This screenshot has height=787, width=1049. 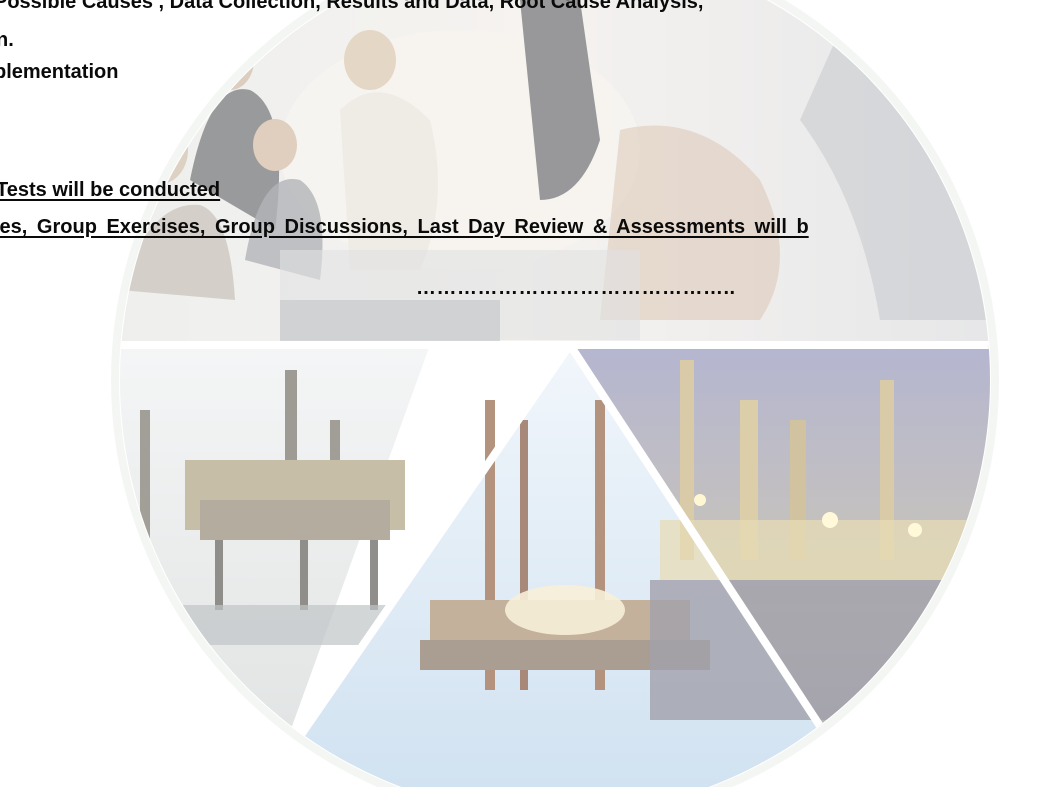 I want to click on text-line-n: n., so click(x=7, y=40).